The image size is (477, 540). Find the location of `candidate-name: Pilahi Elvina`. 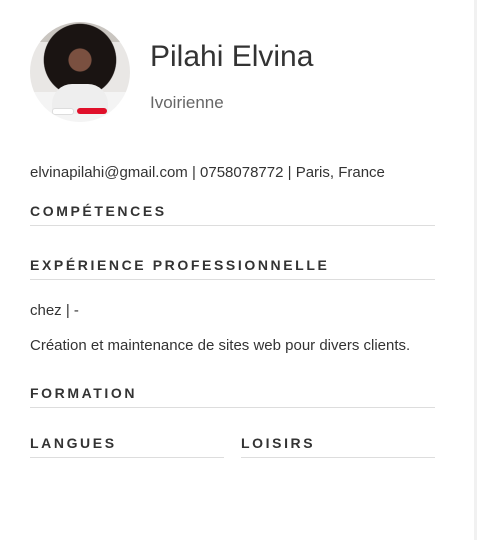

candidate-name: Pilahi Elvina is located at coordinates (232, 56).